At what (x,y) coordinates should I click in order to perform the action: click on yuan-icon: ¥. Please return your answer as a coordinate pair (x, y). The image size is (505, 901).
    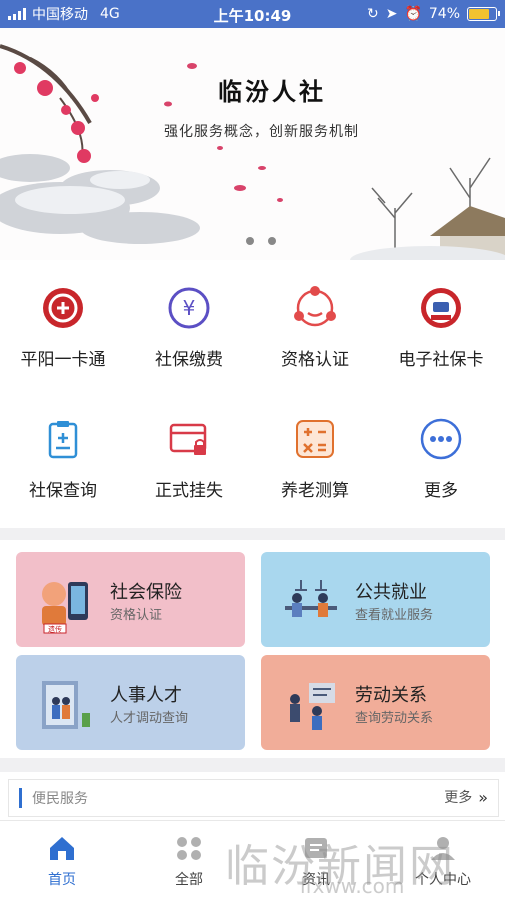
    Looking at the image, I should click on (189, 308).